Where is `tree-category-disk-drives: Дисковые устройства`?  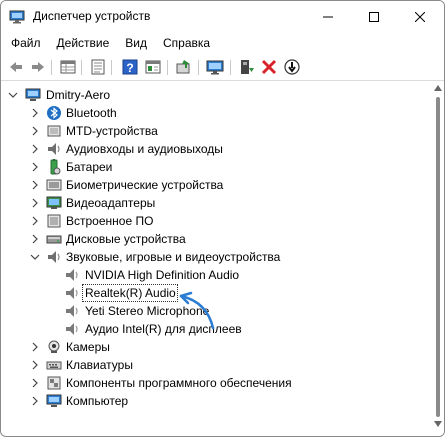
tree-category-disk-drives: Дисковые устройства is located at coordinates (216, 239).